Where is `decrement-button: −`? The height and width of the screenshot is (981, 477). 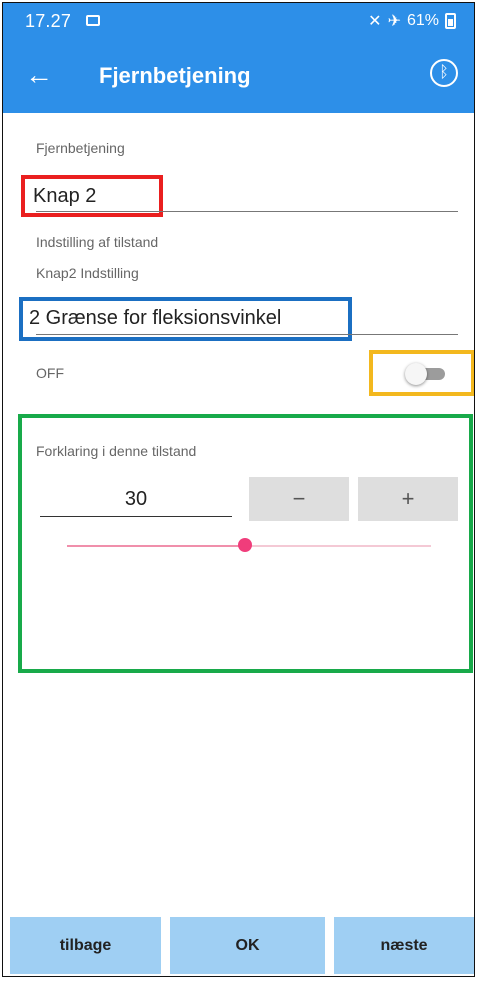 decrement-button: − is located at coordinates (299, 499).